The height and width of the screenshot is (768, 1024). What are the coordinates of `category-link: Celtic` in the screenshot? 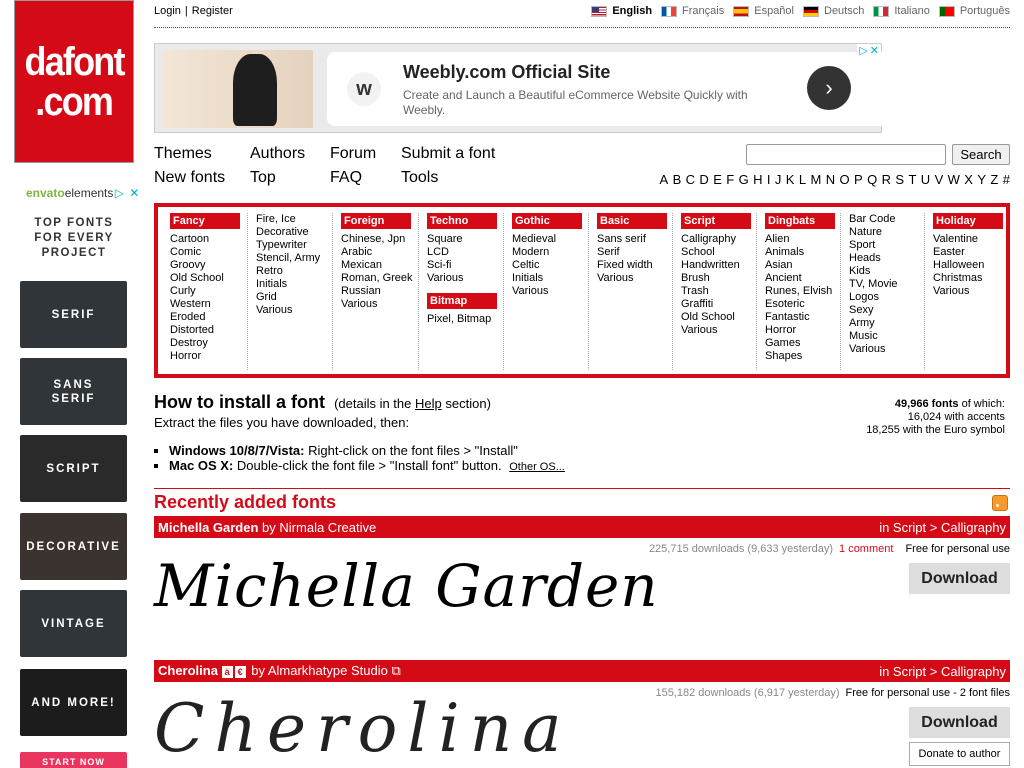 It's located at (550, 265).